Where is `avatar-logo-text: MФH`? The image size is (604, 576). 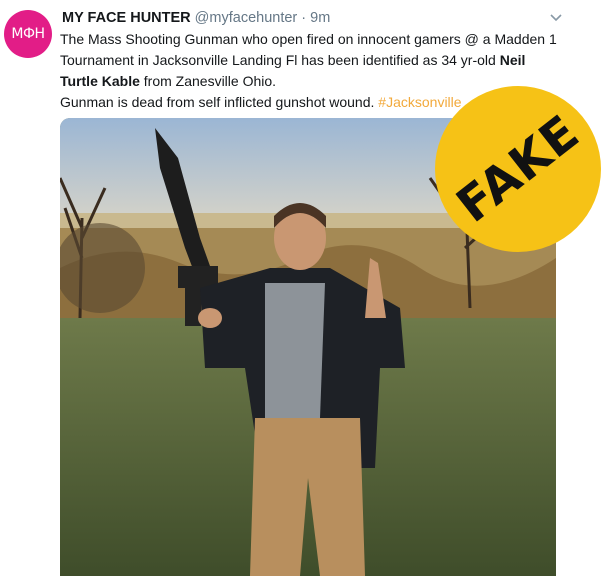 avatar-logo-text: MФH is located at coordinates (28, 34).